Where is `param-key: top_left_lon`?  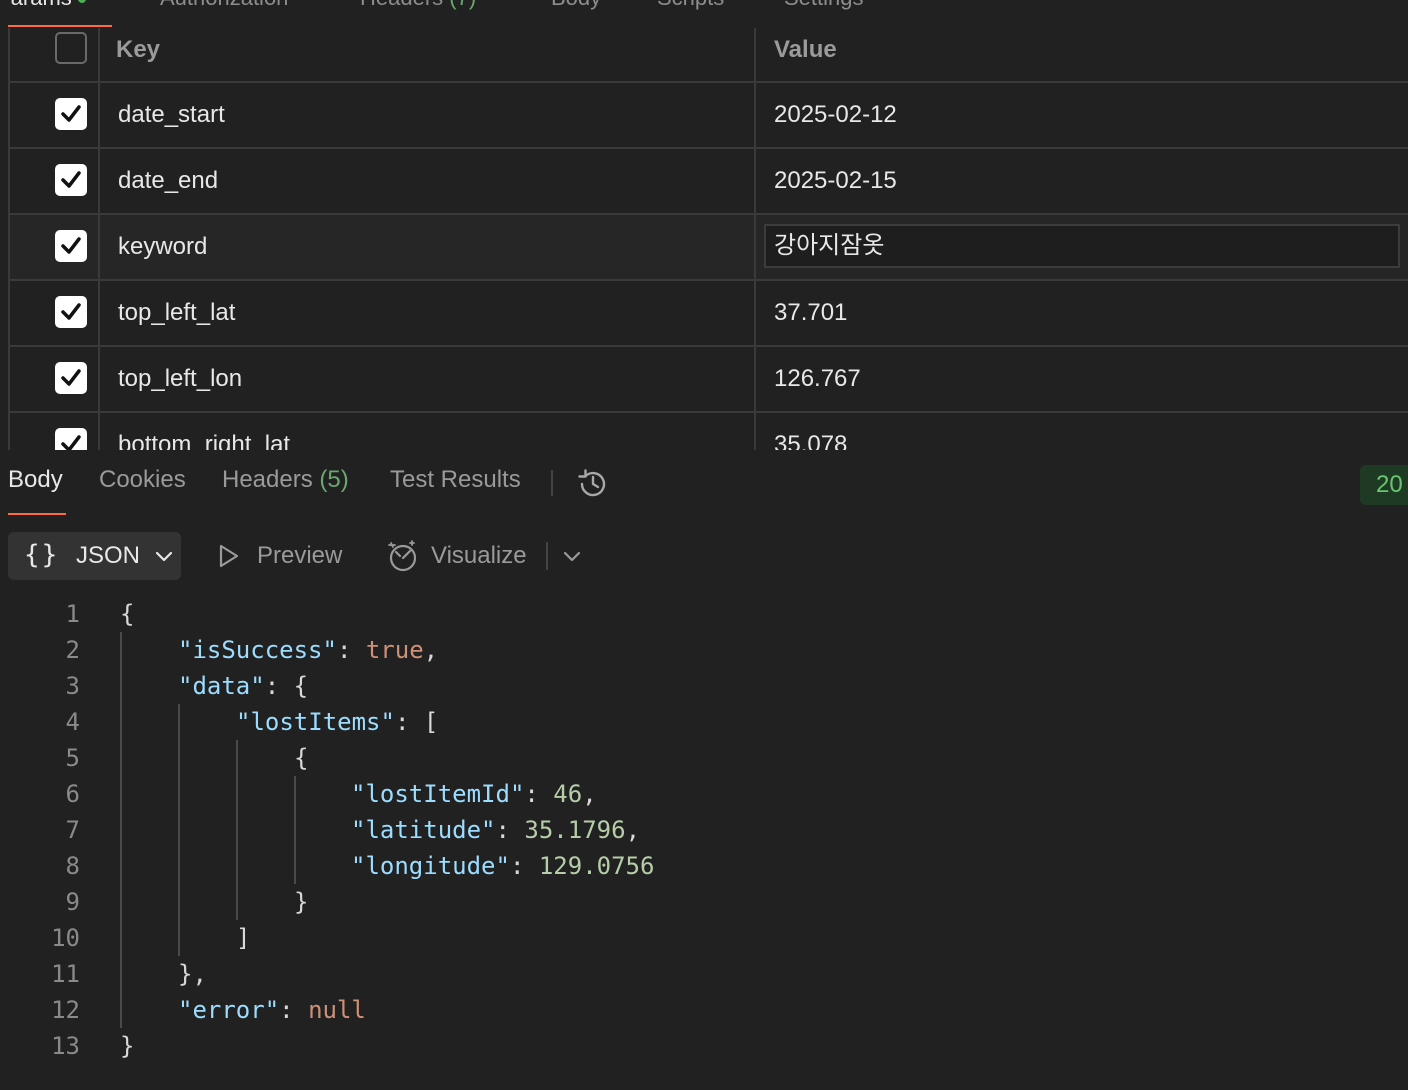
param-key: top_left_lon is located at coordinates (428, 379).